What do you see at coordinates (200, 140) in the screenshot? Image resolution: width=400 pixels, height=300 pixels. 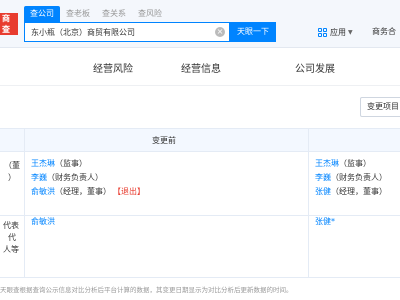 I see `table-header: 变更前` at bounding box center [200, 140].